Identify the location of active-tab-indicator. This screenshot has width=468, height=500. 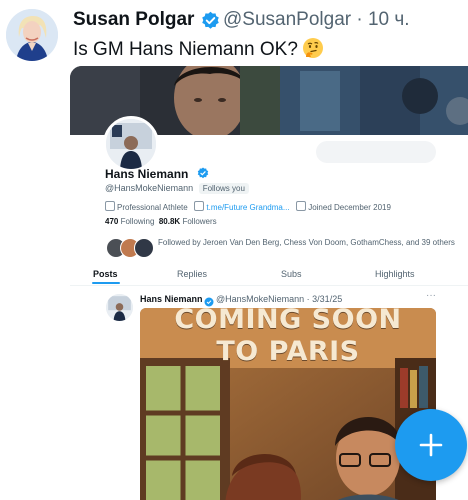
(106, 283).